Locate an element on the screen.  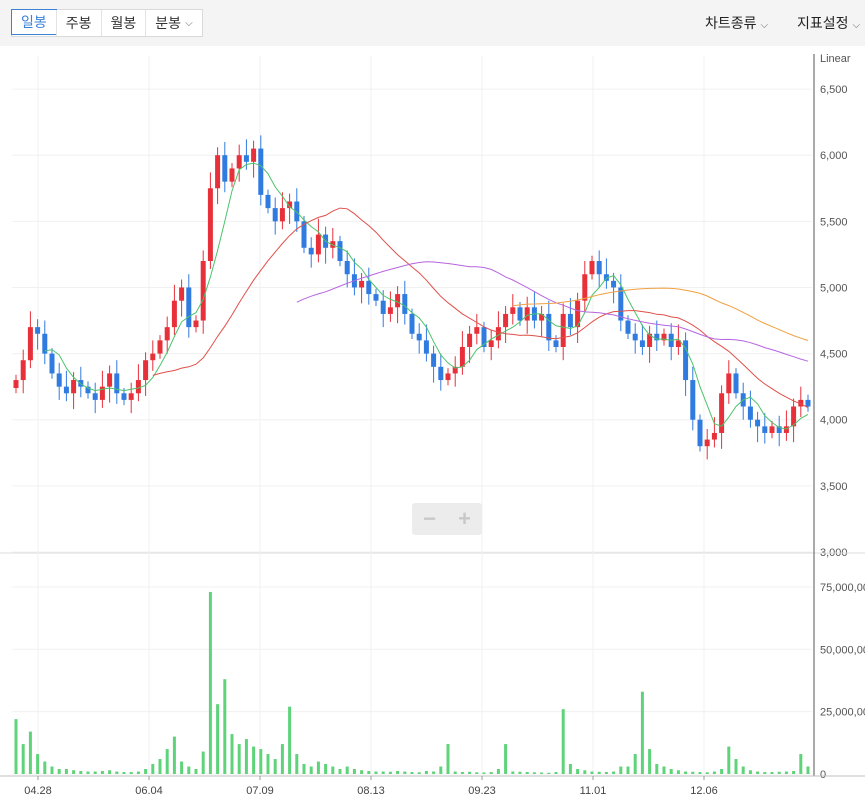
zoom-in-button: + is located at coordinates (464, 519).